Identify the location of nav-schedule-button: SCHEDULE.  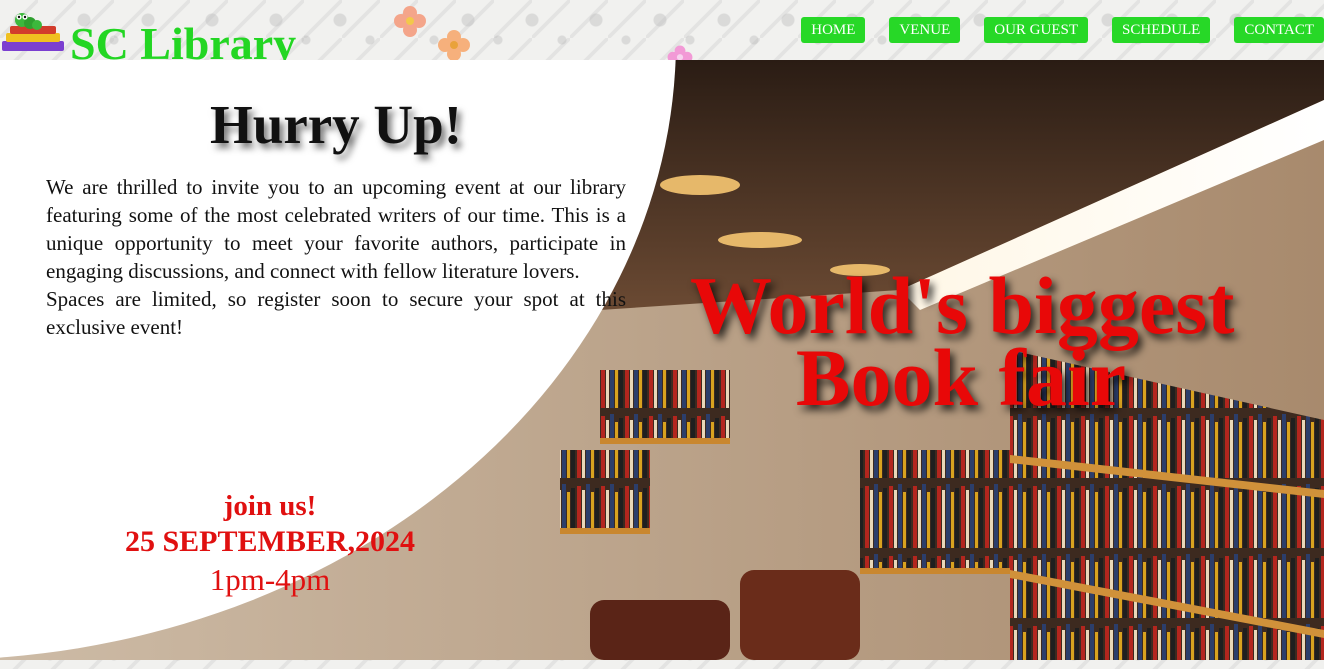
(1161, 30).